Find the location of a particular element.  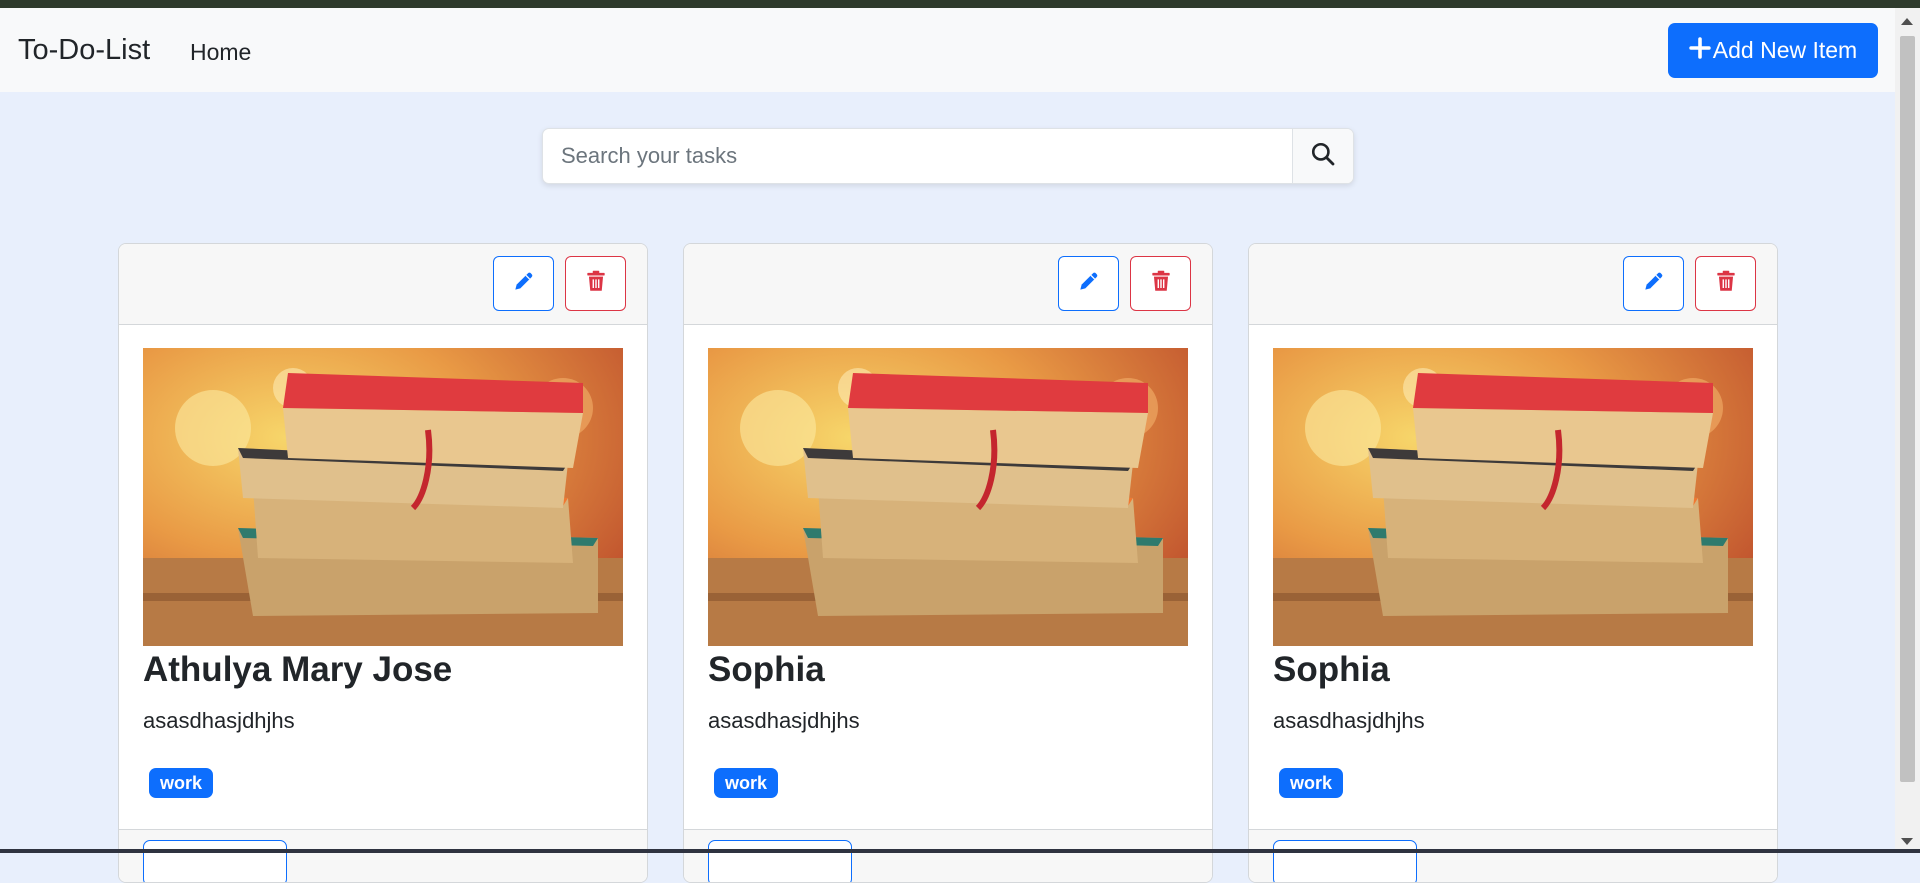

window-top-strip is located at coordinates (960, 4).